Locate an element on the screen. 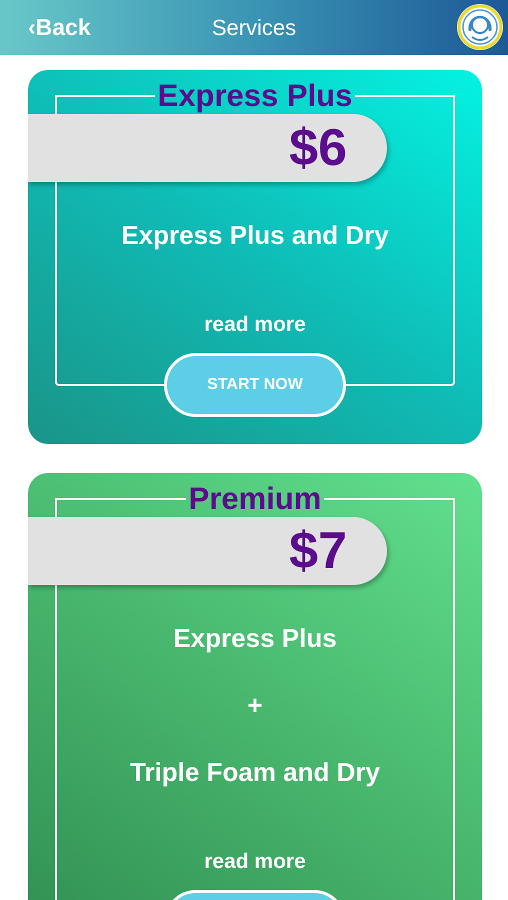 This screenshot has height=900, width=508. service-description: Triple Foam and Dry is located at coordinates (255, 772).